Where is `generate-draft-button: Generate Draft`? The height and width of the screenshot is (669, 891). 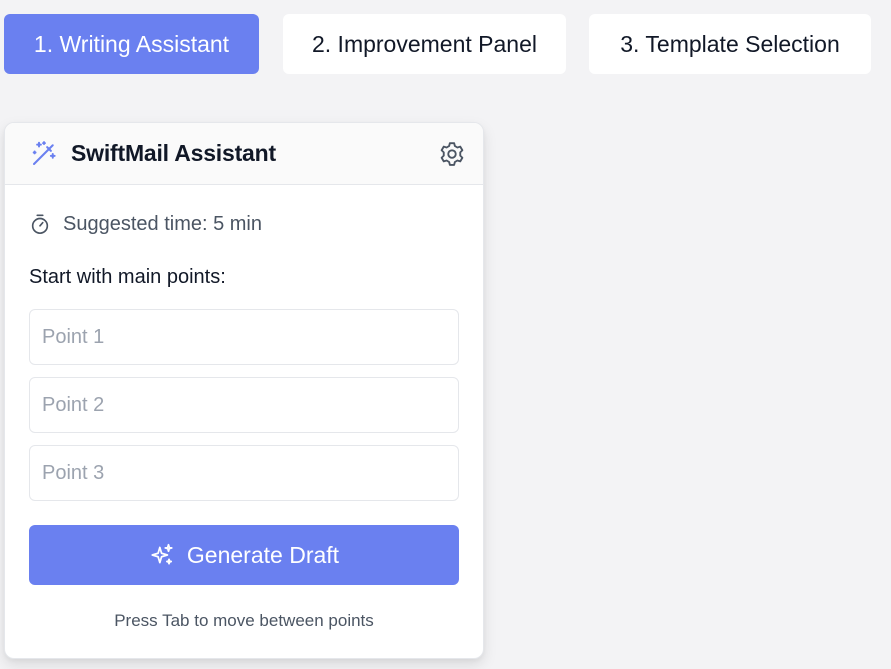 generate-draft-button: Generate Draft is located at coordinates (244, 555).